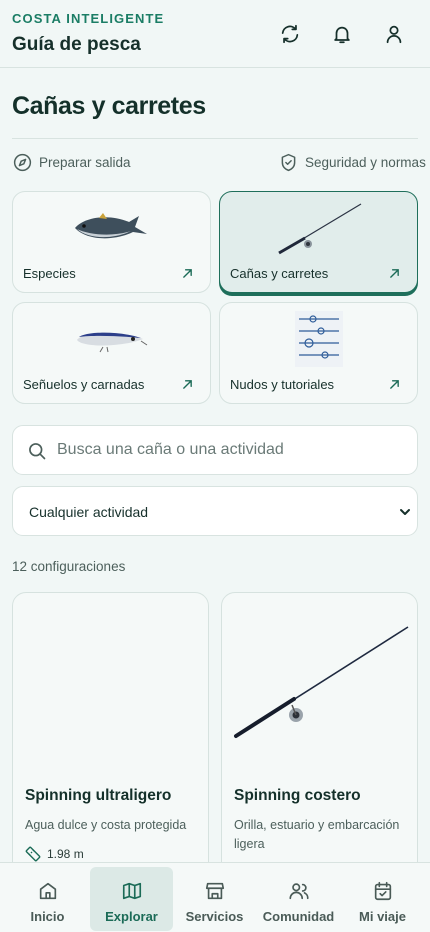  I want to click on profile-button, so click(394, 34).